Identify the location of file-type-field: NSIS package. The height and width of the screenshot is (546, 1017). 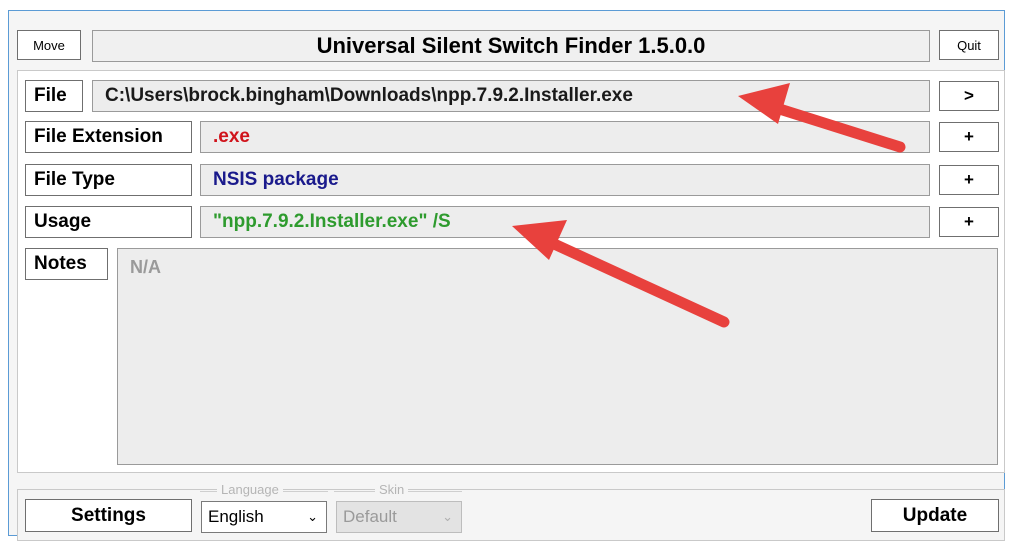
(565, 180).